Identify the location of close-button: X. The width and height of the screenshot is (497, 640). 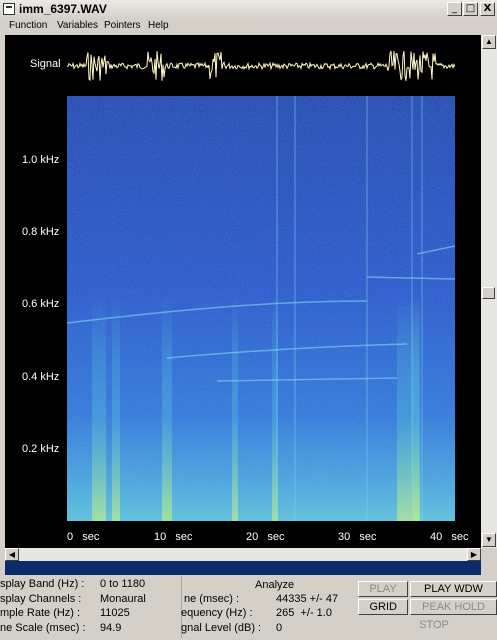
(487, 9).